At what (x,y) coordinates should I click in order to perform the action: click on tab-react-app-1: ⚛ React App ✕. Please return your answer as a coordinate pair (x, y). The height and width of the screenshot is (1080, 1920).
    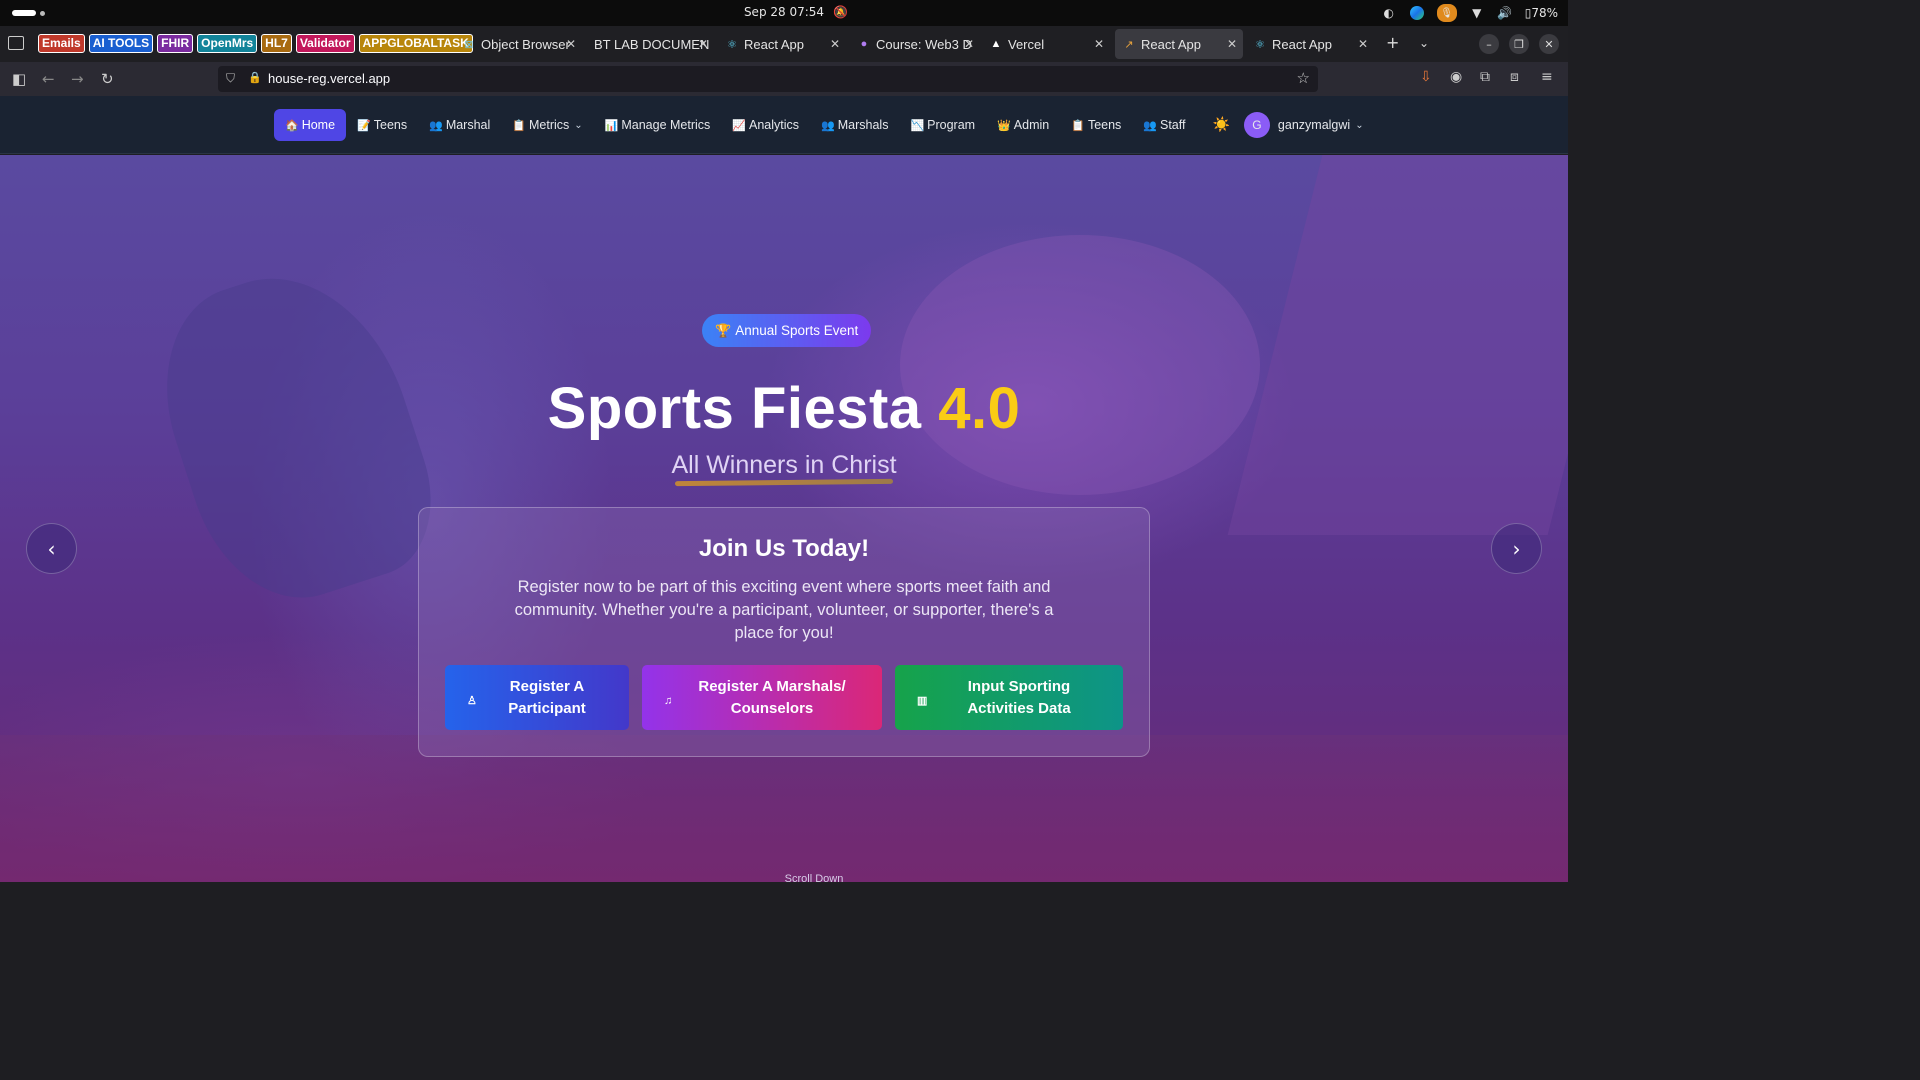
    Looking at the image, I should click on (783, 44).